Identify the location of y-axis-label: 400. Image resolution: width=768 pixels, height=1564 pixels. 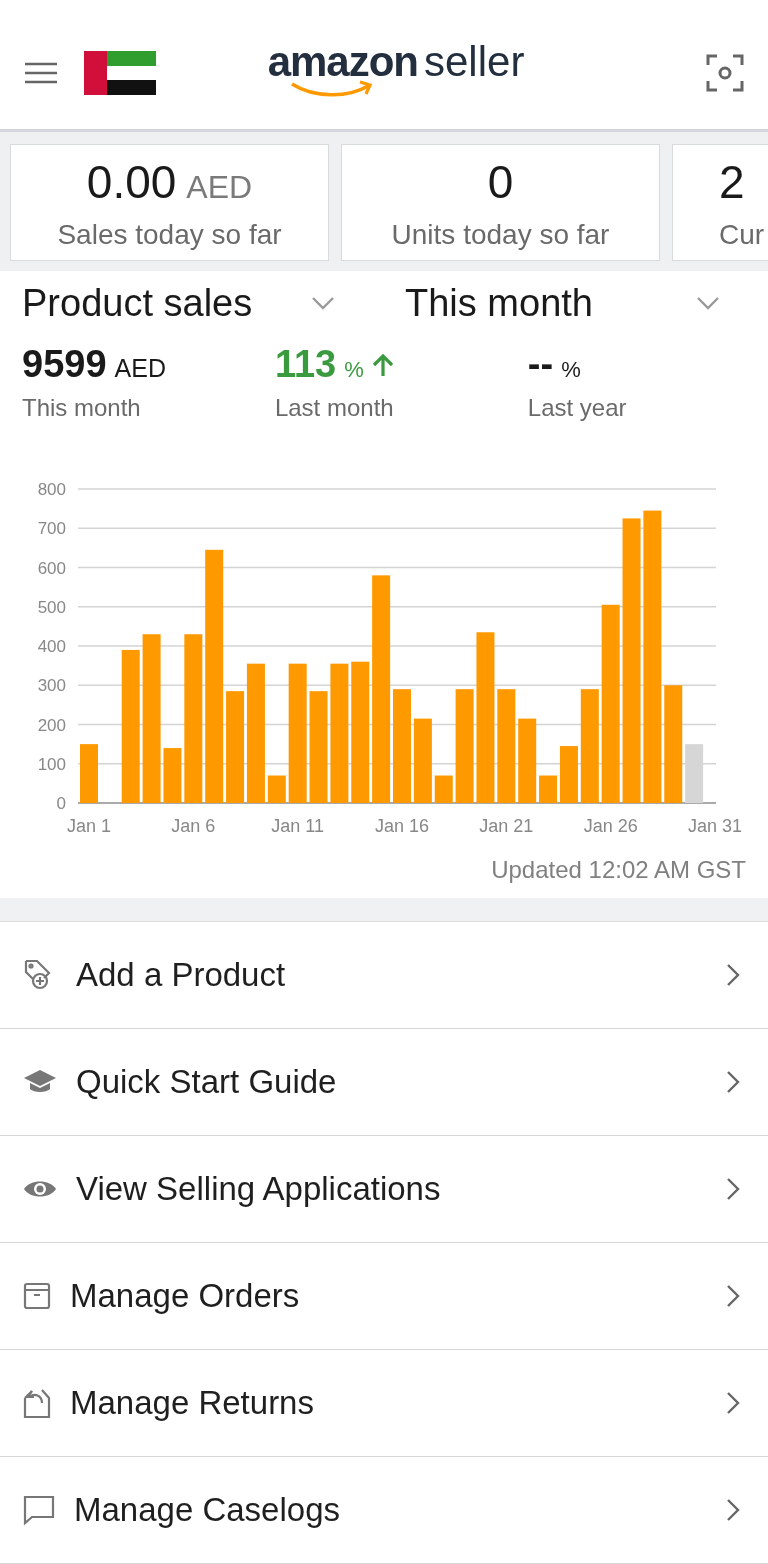
(51, 646).